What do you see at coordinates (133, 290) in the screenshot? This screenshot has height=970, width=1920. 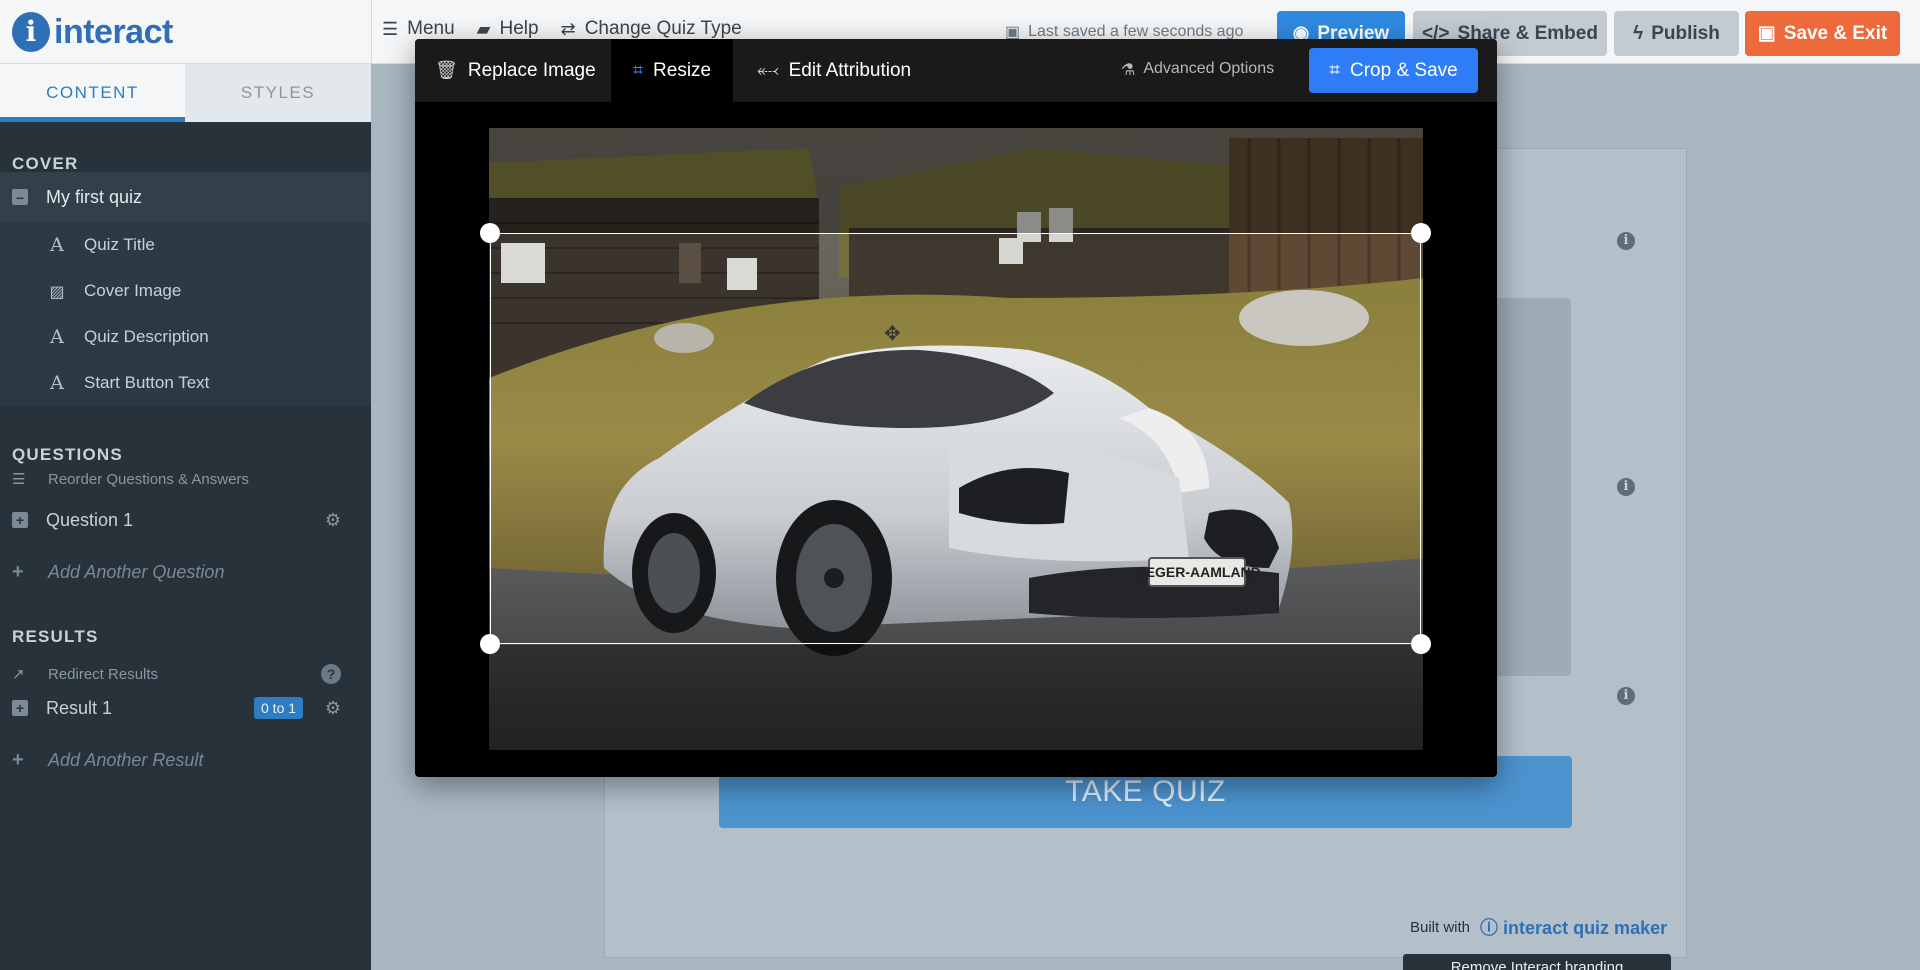 I see `sidebar-item-label: Cover Image` at bounding box center [133, 290].